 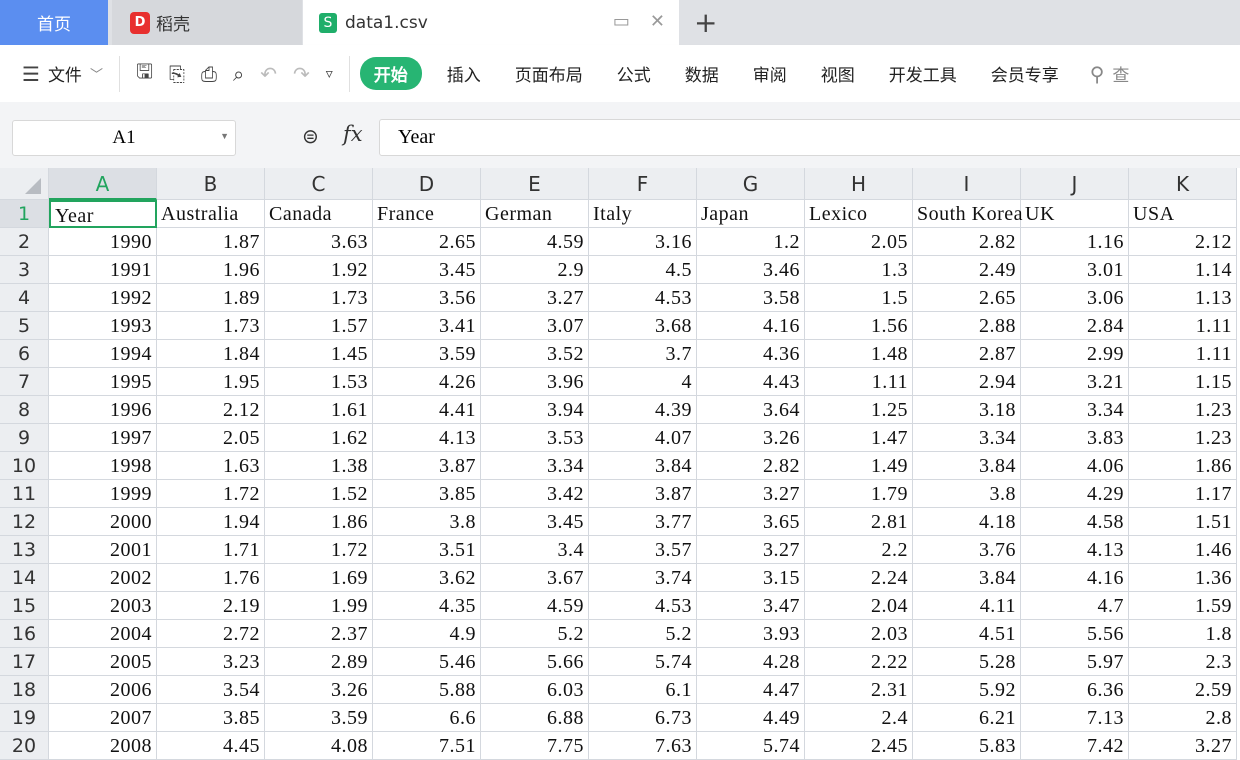 I want to click on data-cell: 3.68, so click(x=643, y=326).